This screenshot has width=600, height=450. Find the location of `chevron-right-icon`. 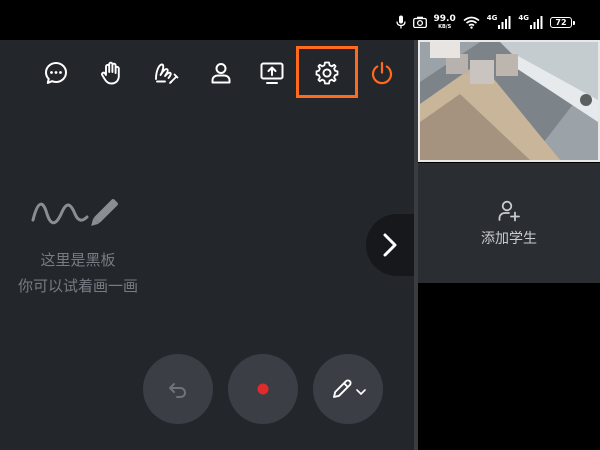

chevron-right-icon is located at coordinates (390, 245).